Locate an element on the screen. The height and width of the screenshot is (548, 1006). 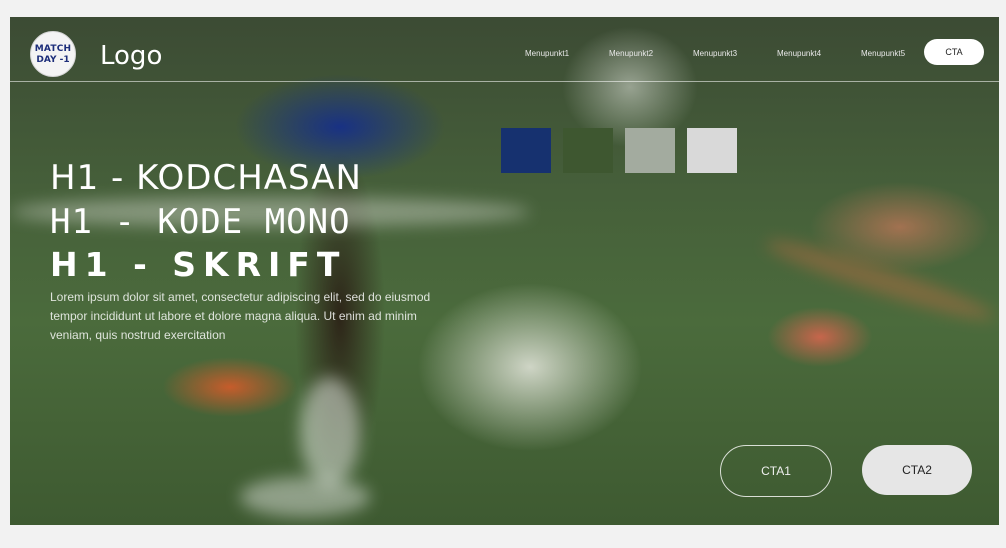
badge-line1: MATCH is located at coordinates (53, 48).